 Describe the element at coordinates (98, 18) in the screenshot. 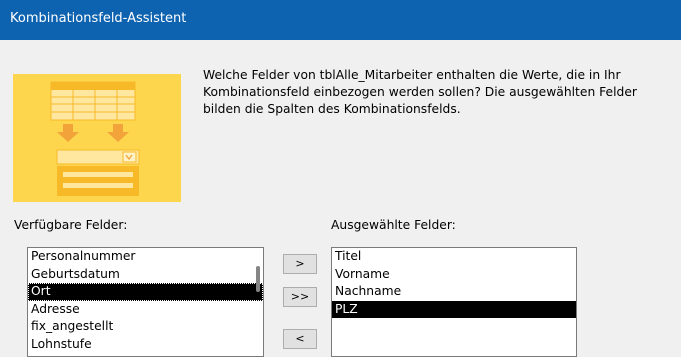

I see `window-title: Kombinationsfeld-Assistent` at that location.